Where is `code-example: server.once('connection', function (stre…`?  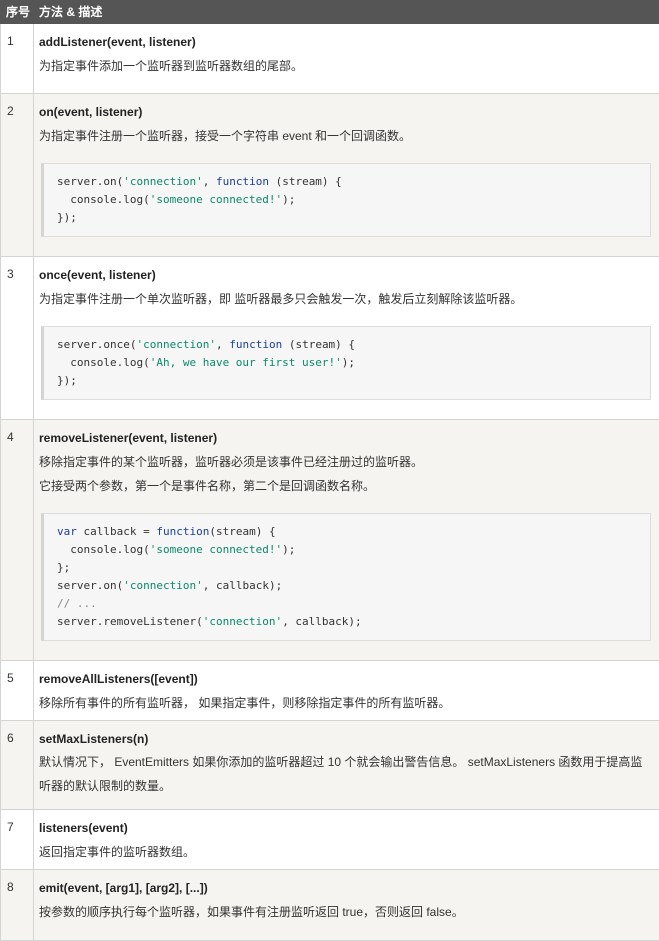 code-example: server.once('connection', function (stre… is located at coordinates (346, 363).